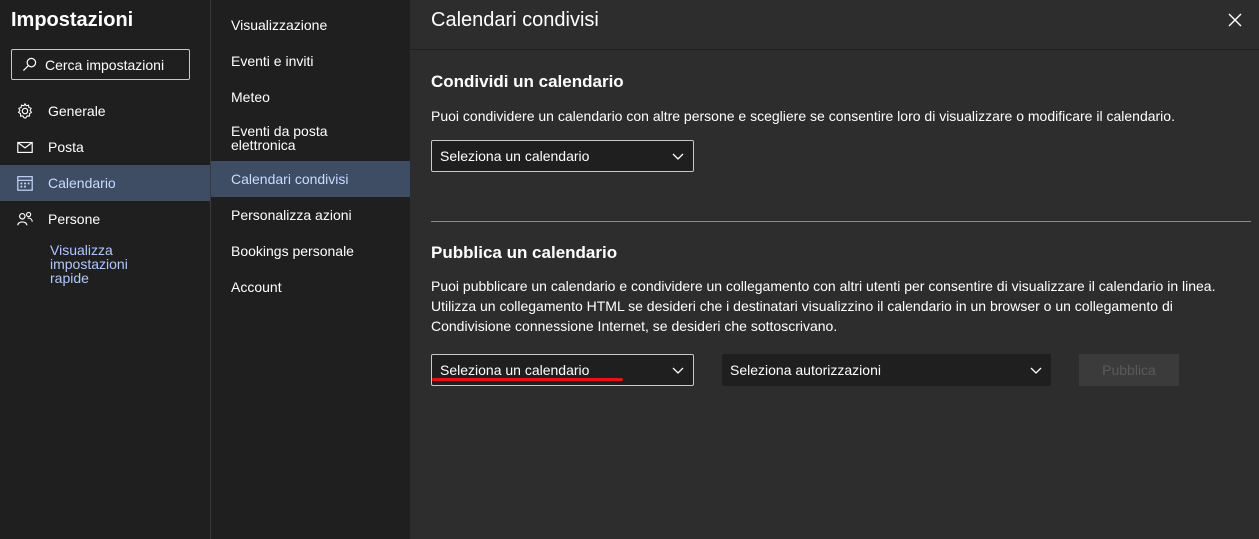 This screenshot has width=1259, height=539. Describe the element at coordinates (515, 20) in the screenshot. I see `panel-title: Calendari condivisi` at that location.